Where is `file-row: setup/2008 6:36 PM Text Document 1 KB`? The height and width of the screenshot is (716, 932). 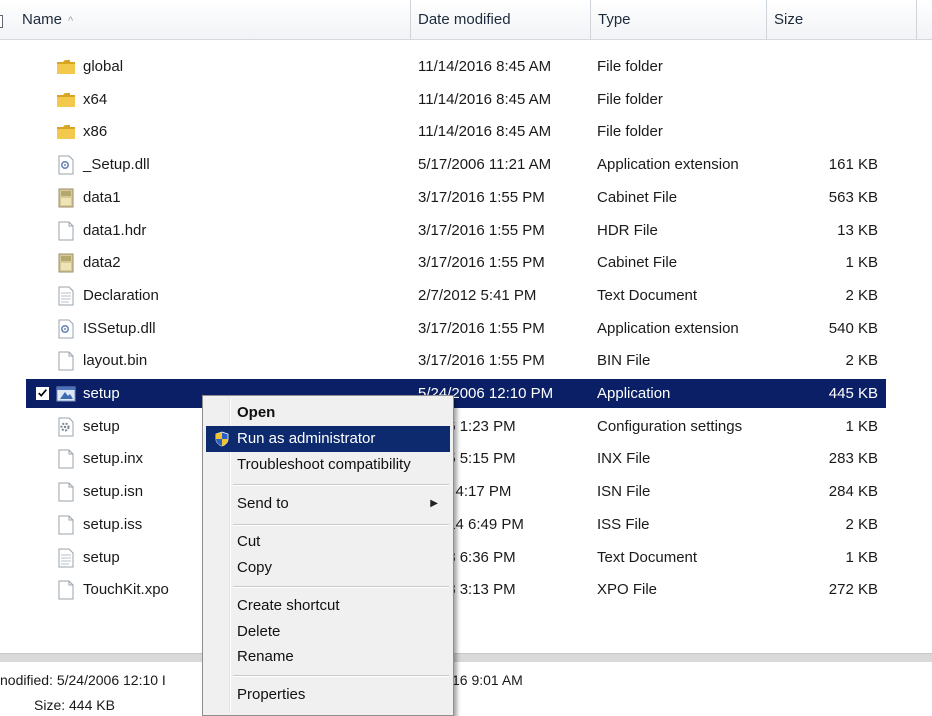
file-row: setup/2008 6:36 PM Text Document 1 KB is located at coordinates (456, 557).